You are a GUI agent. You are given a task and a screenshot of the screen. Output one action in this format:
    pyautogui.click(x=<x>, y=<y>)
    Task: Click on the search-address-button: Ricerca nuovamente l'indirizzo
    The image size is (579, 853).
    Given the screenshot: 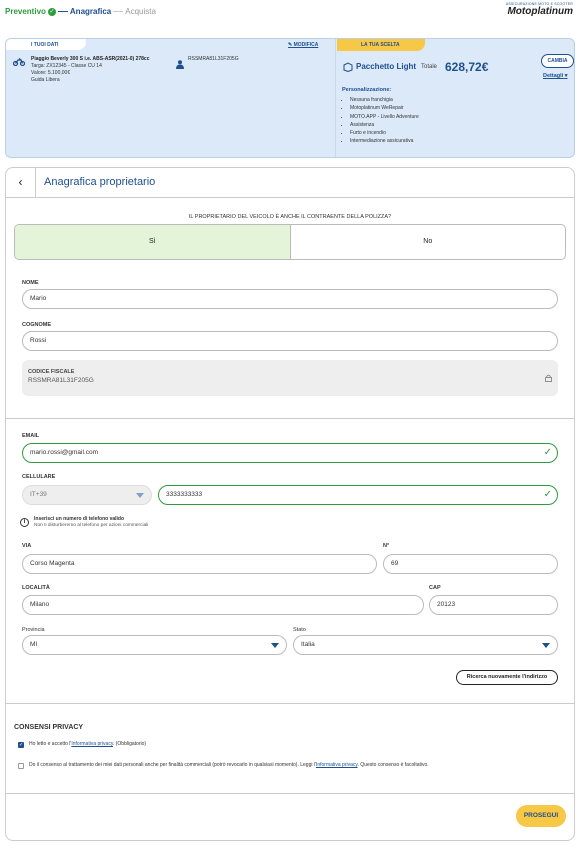 What is the action you would take?
    pyautogui.click(x=507, y=677)
    